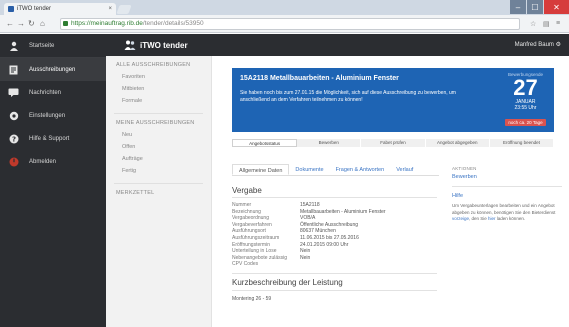 Image resolution: width=569 pixels, height=327 pixels. Describe the element at coordinates (507, 177) in the screenshot. I see `apply-link: Bewerben` at that location.